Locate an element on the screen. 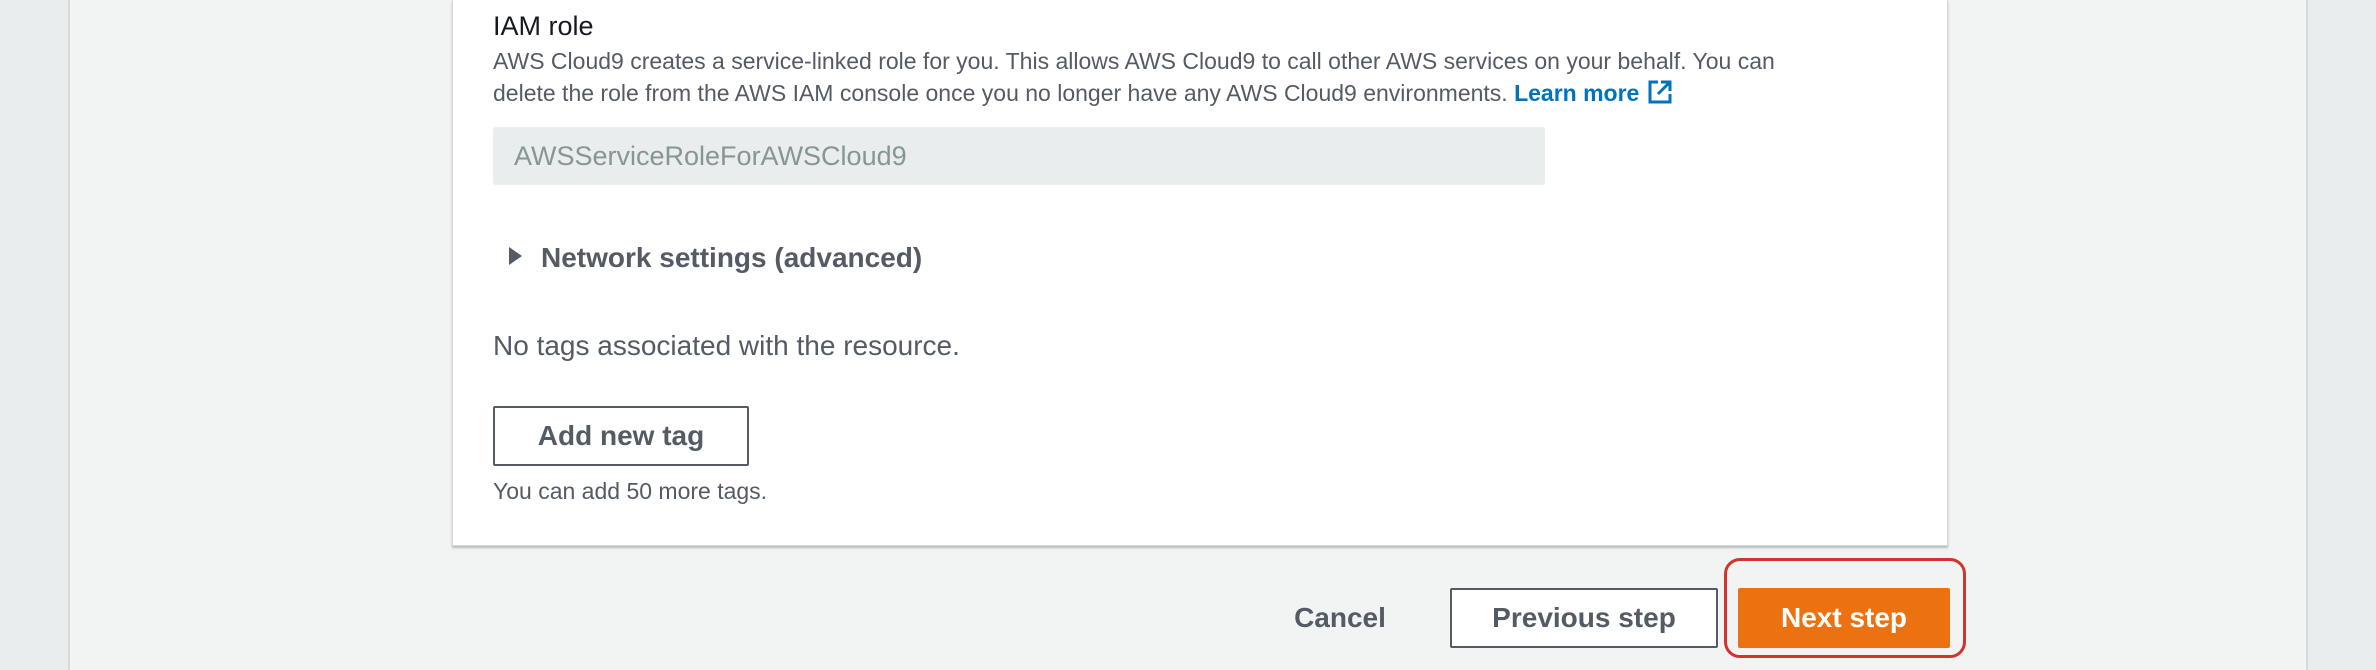 The width and height of the screenshot is (2376, 670). external-link-icon is located at coordinates (1660, 96).